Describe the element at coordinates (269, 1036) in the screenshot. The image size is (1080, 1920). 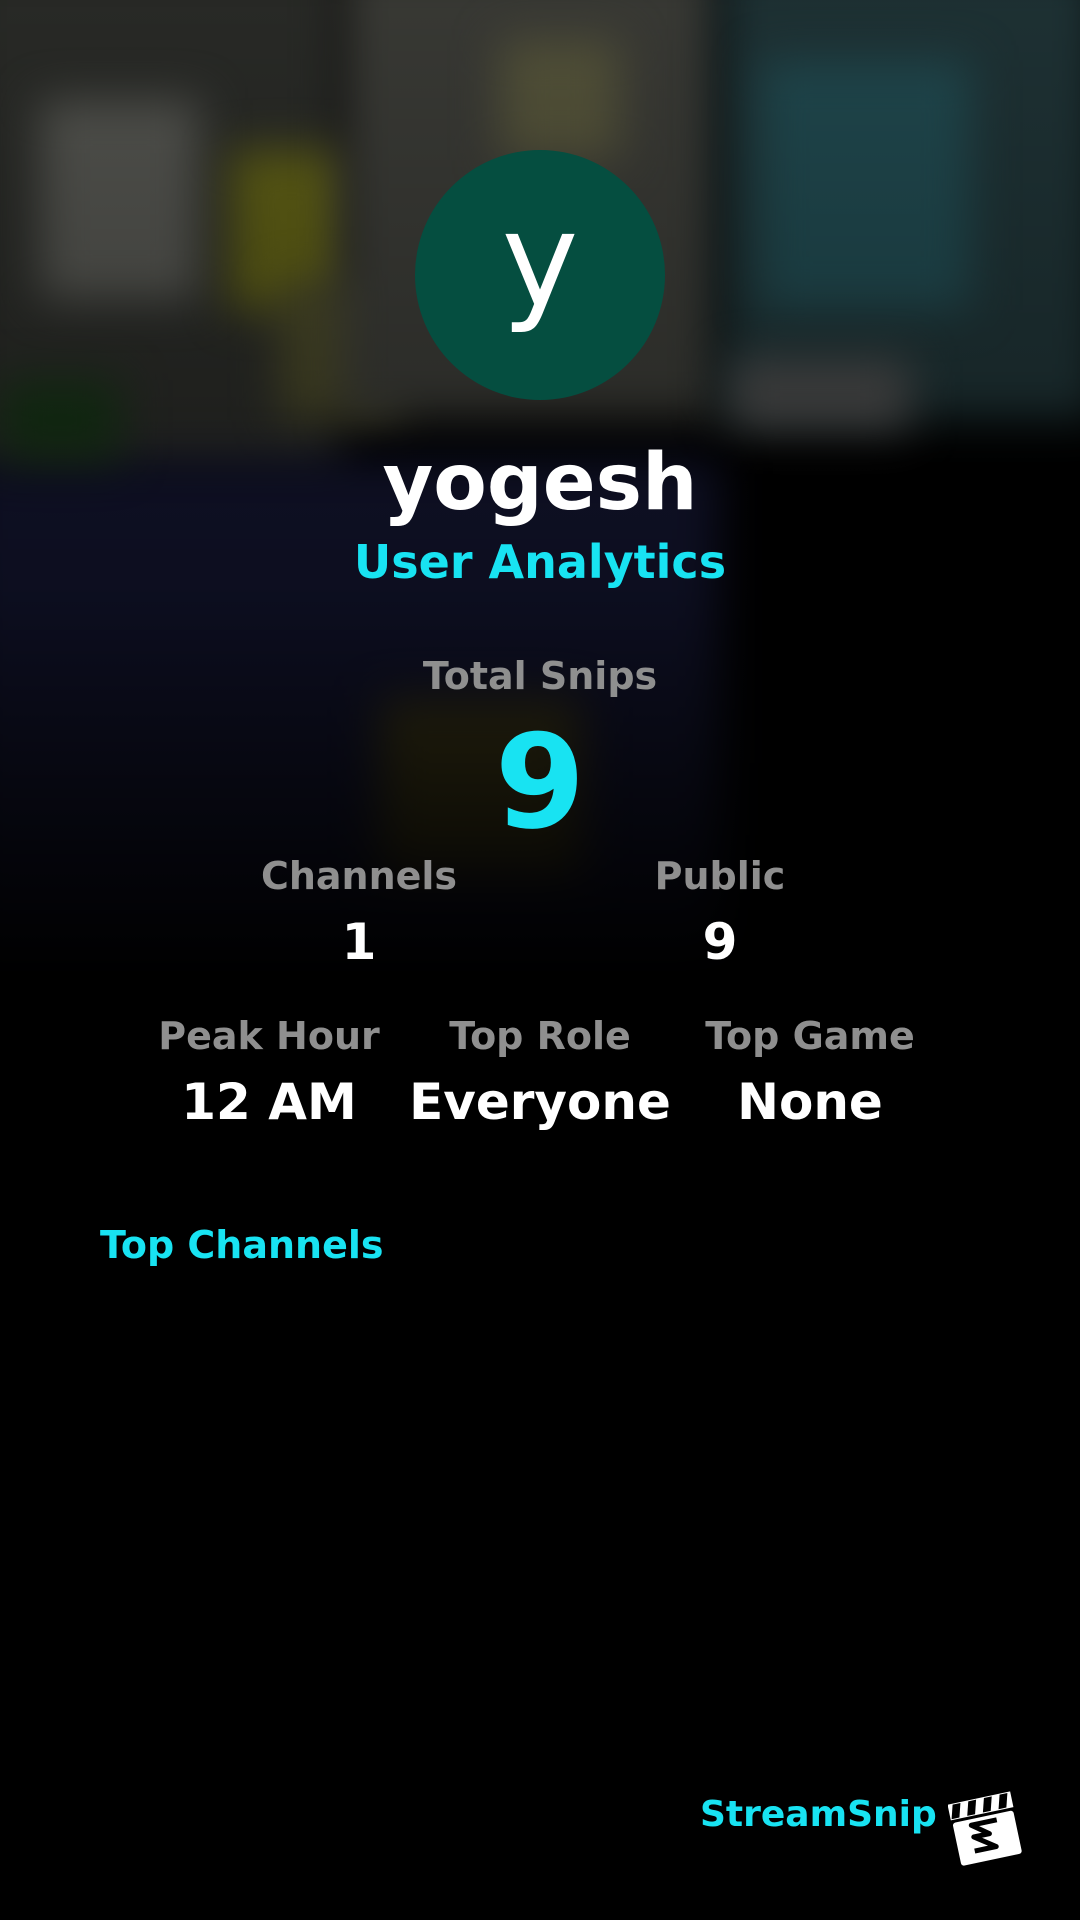
I see `peak-hour-label: Peak Hour` at that location.